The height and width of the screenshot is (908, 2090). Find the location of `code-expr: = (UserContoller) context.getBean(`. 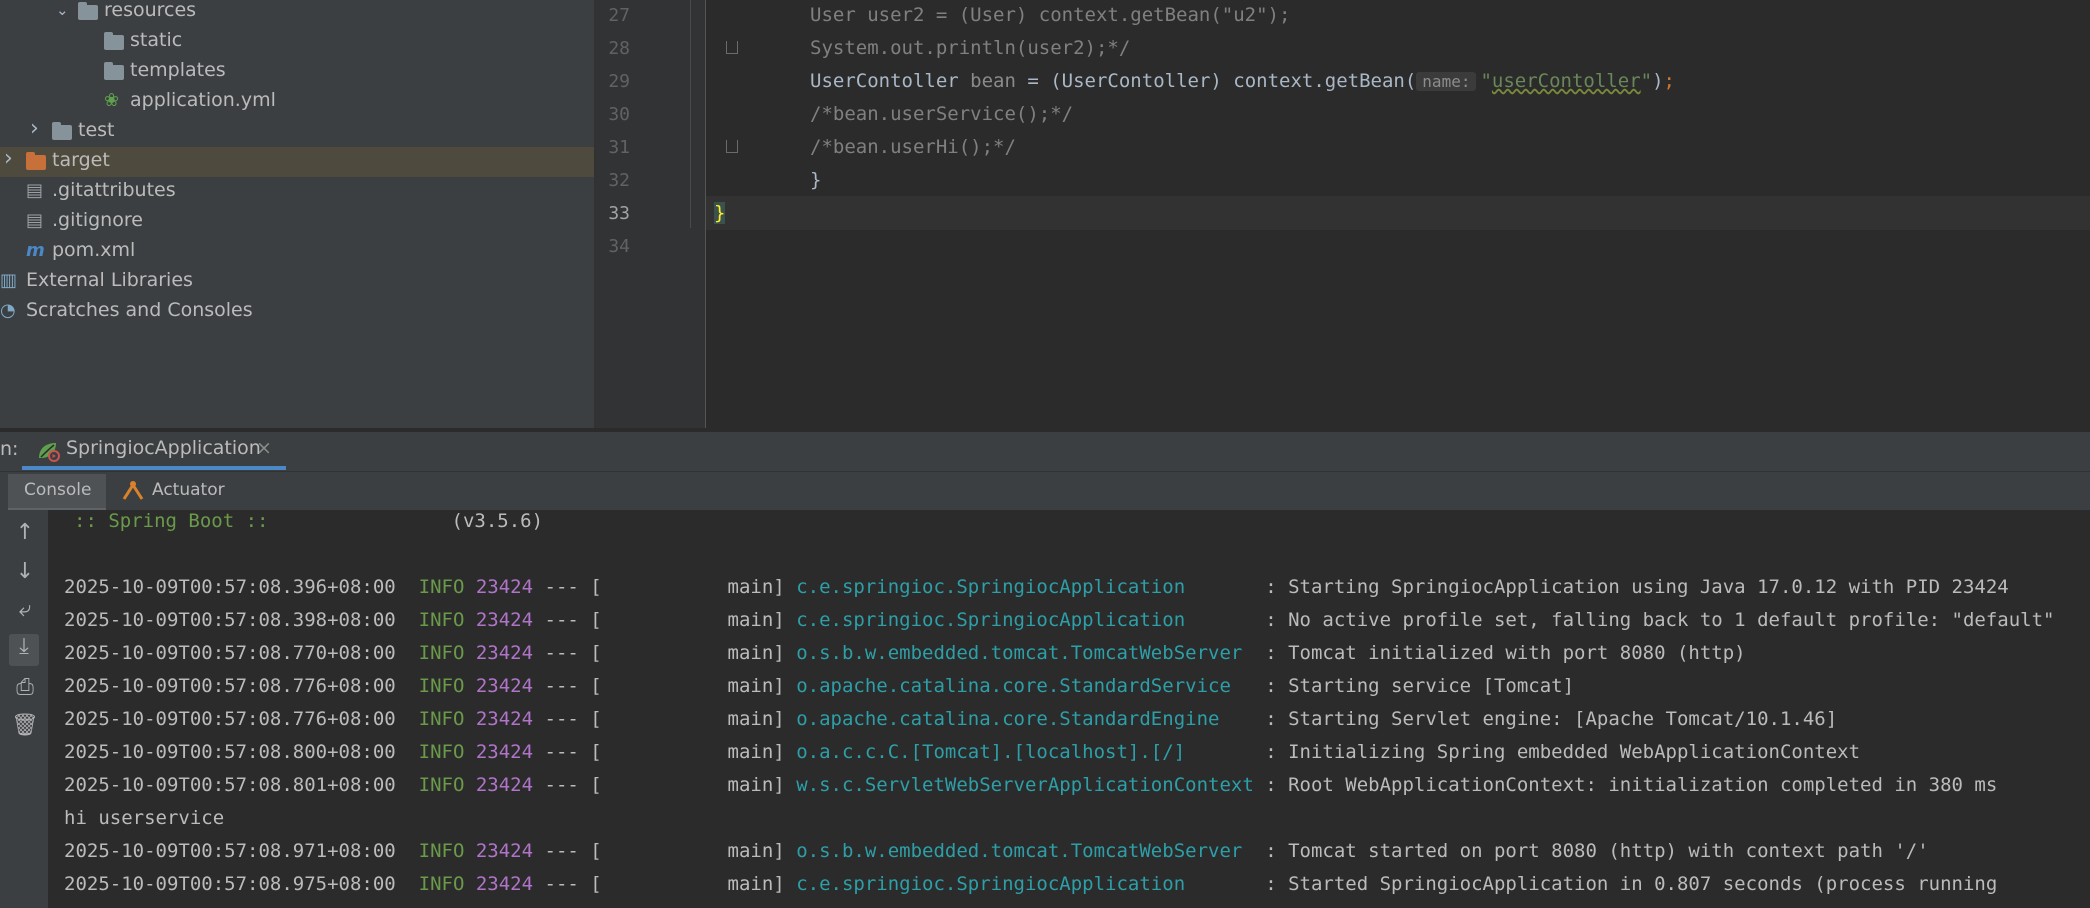

code-expr: = (UserContoller) context.getBean( is located at coordinates (1216, 81).